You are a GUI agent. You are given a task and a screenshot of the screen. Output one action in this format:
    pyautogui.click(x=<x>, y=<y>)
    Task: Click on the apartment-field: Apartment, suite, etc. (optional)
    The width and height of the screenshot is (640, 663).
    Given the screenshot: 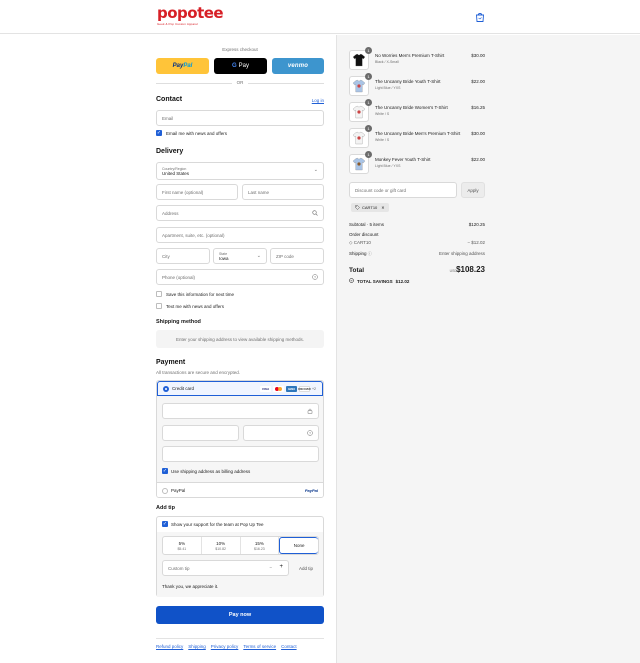 What is the action you would take?
    pyautogui.click(x=240, y=235)
    